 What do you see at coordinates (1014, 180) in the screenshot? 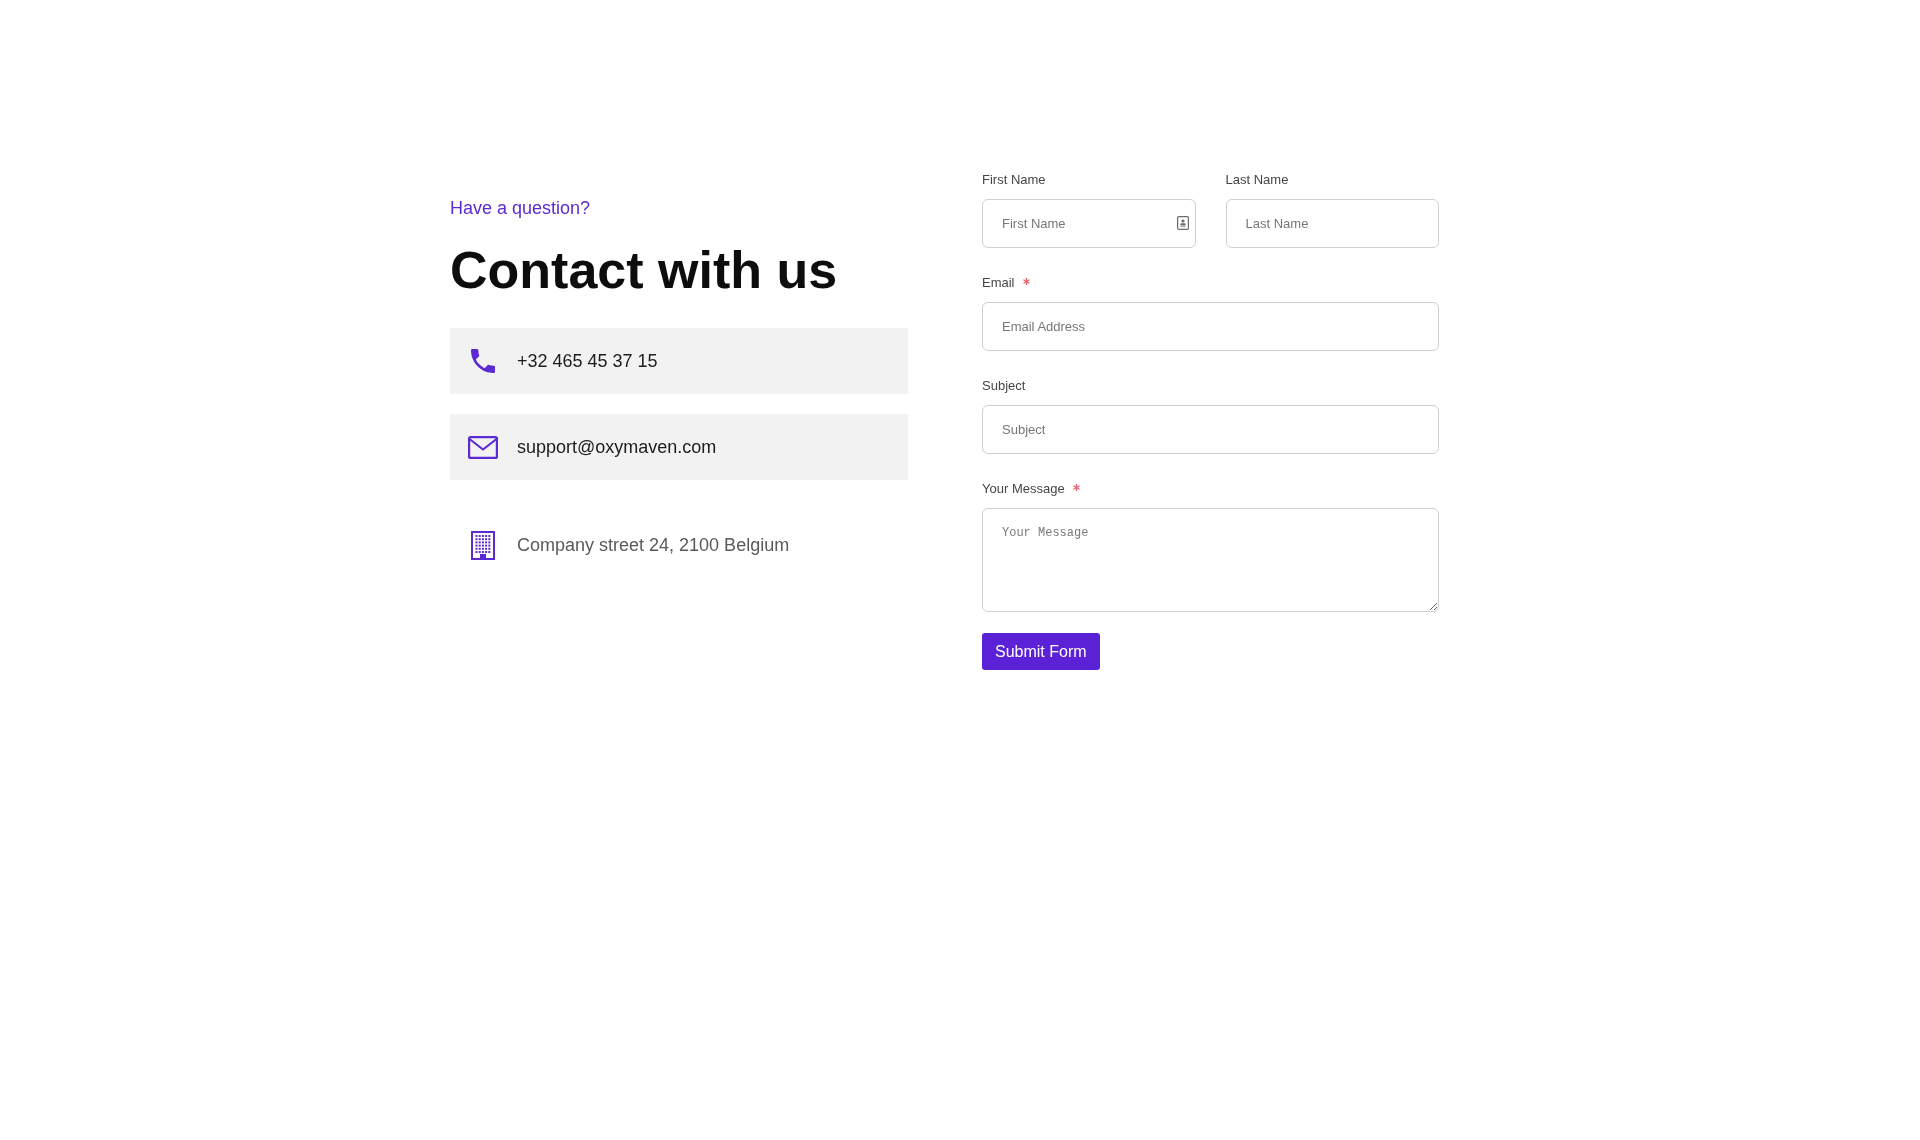
I see `field-label: First Name` at bounding box center [1014, 180].